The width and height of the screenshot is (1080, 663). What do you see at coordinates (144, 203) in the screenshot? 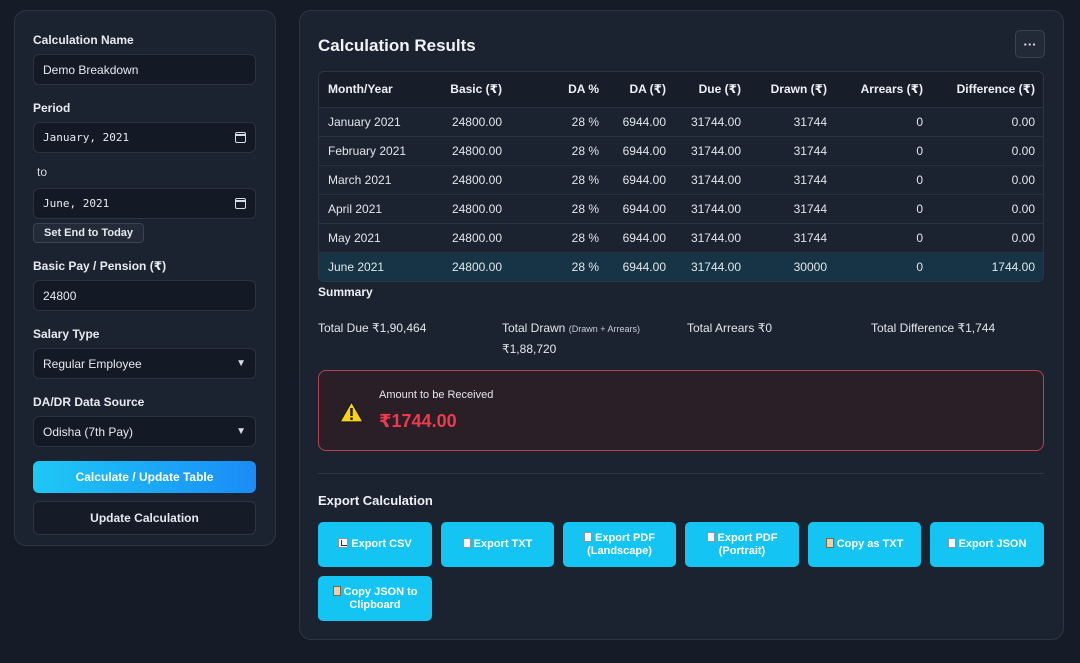
I see `period-end-input: June, 2021` at bounding box center [144, 203].